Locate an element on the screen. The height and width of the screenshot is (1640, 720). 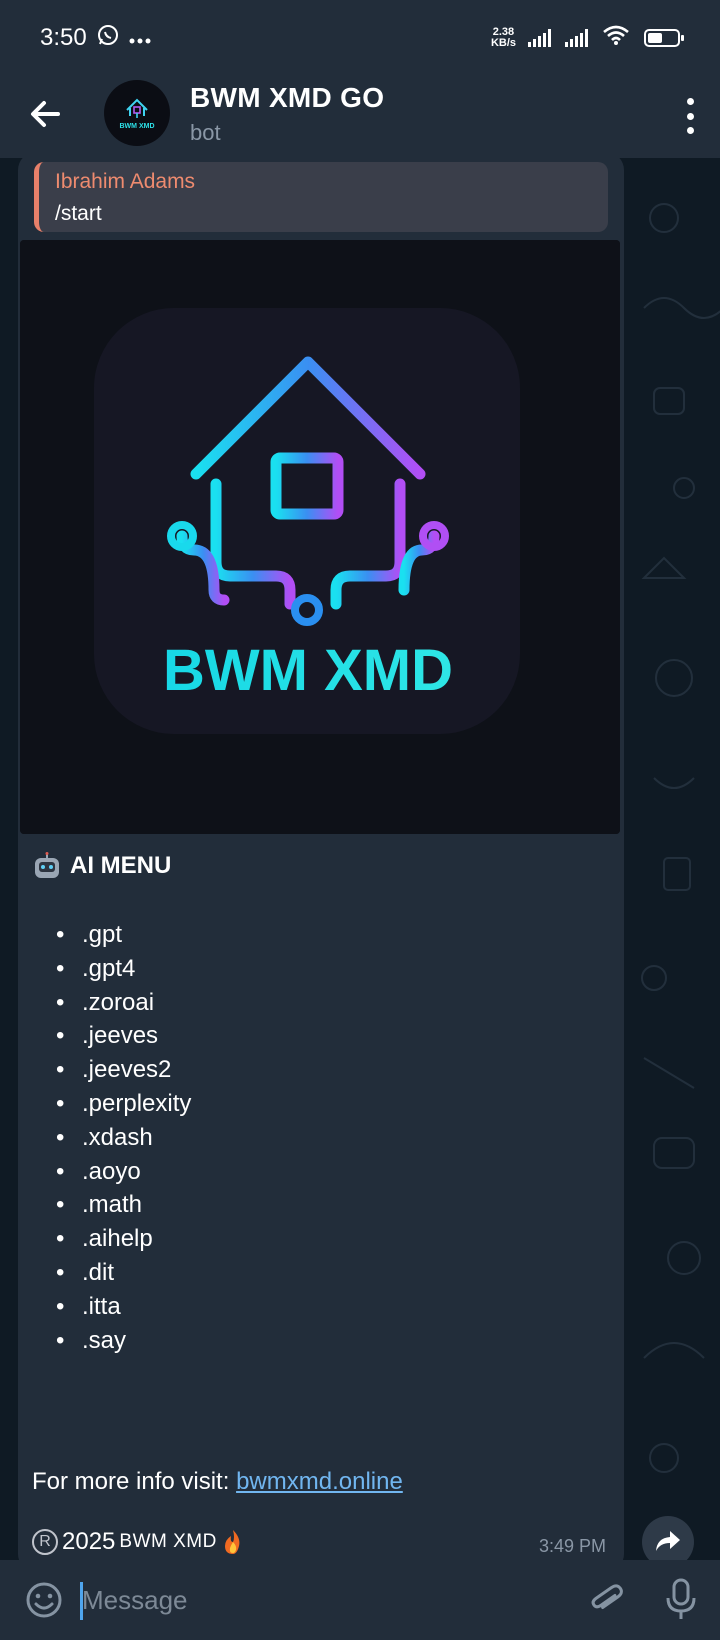
message-composer is located at coordinates (360, 1600).